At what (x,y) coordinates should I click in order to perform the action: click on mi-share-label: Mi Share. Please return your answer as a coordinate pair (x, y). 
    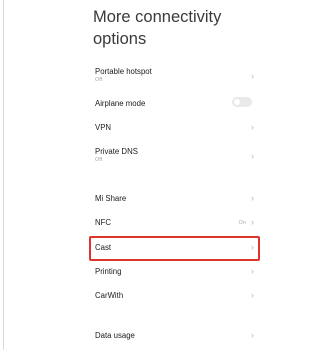
    Looking at the image, I should click on (111, 198).